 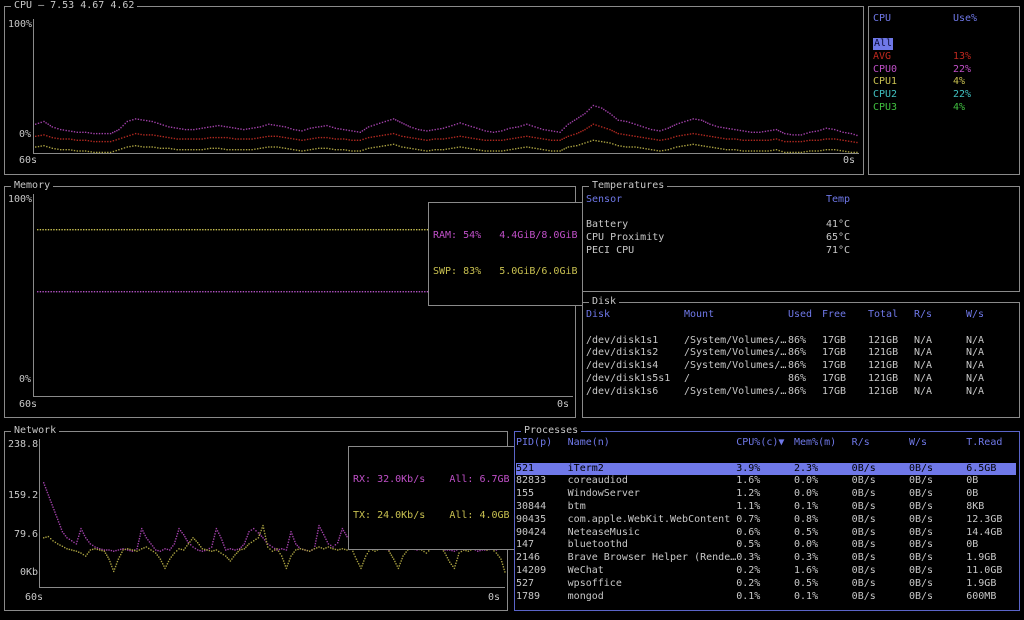 I want to click on process-row: 82833 coreaudiod 1.6% 0.0% 0B/s 0B/s 0B, so click(x=766, y=481).